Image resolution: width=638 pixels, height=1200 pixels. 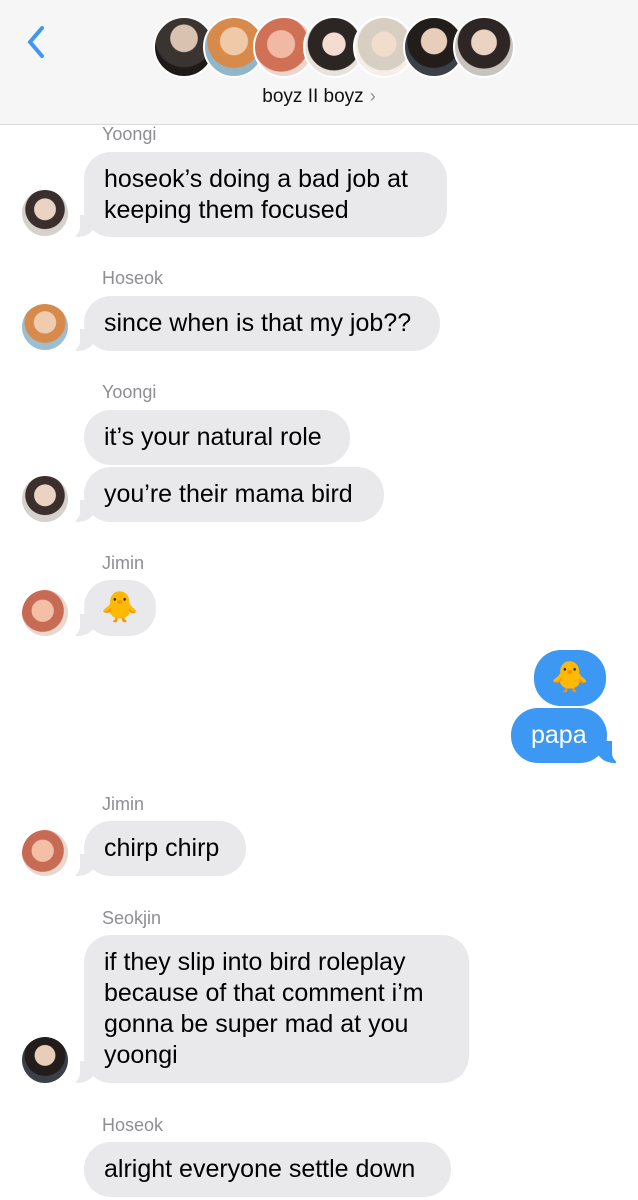 I want to click on incoming-message-bubble: it’s your natural role, so click(x=217, y=437).